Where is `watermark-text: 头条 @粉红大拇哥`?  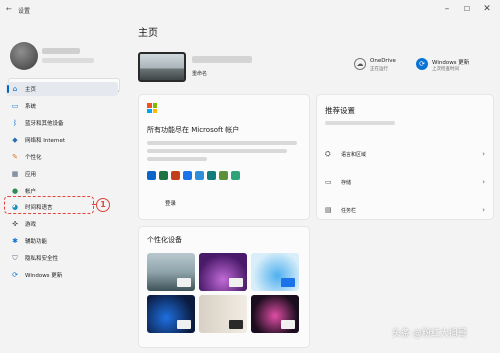
watermark-text: 头条 @粉红大拇哥 is located at coordinates (429, 334).